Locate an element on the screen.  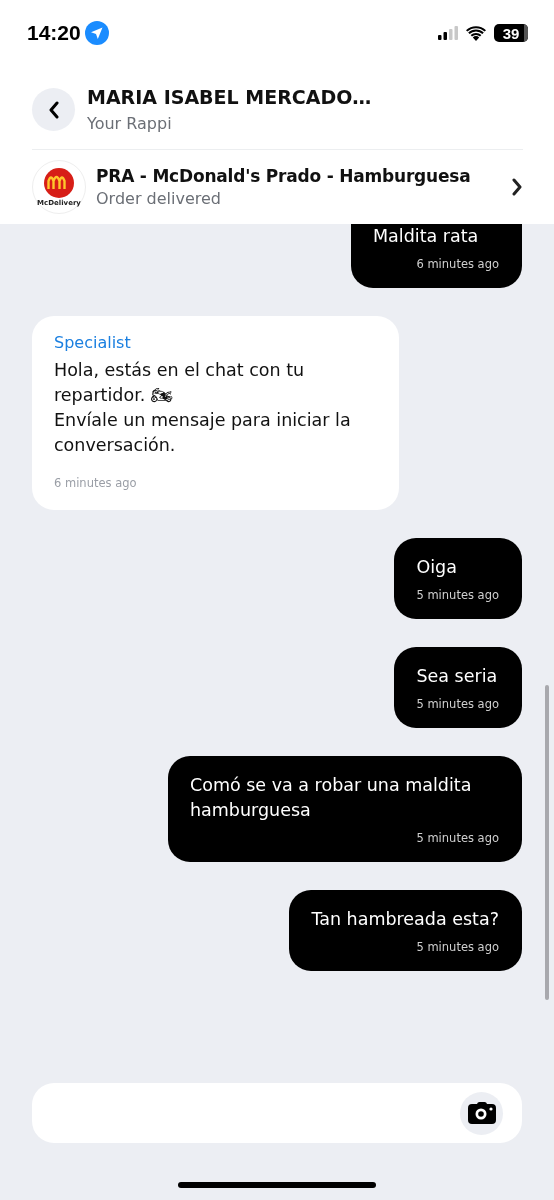
message-text: Comó se va a robar una maldita hamburguesa is located at coordinates (331, 798).